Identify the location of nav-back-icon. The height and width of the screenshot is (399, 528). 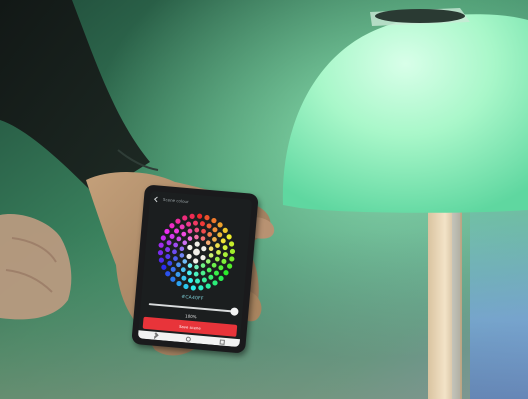
(155, 336).